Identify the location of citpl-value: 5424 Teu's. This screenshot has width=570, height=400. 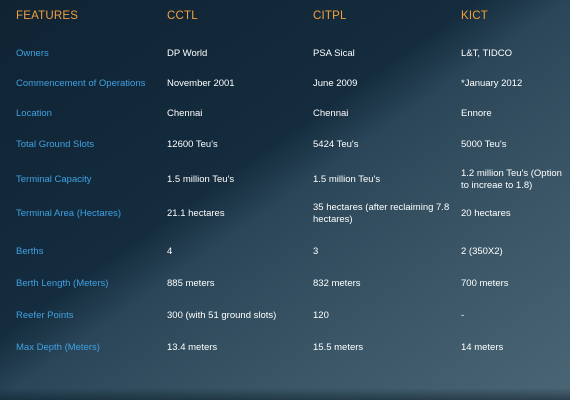
(336, 144).